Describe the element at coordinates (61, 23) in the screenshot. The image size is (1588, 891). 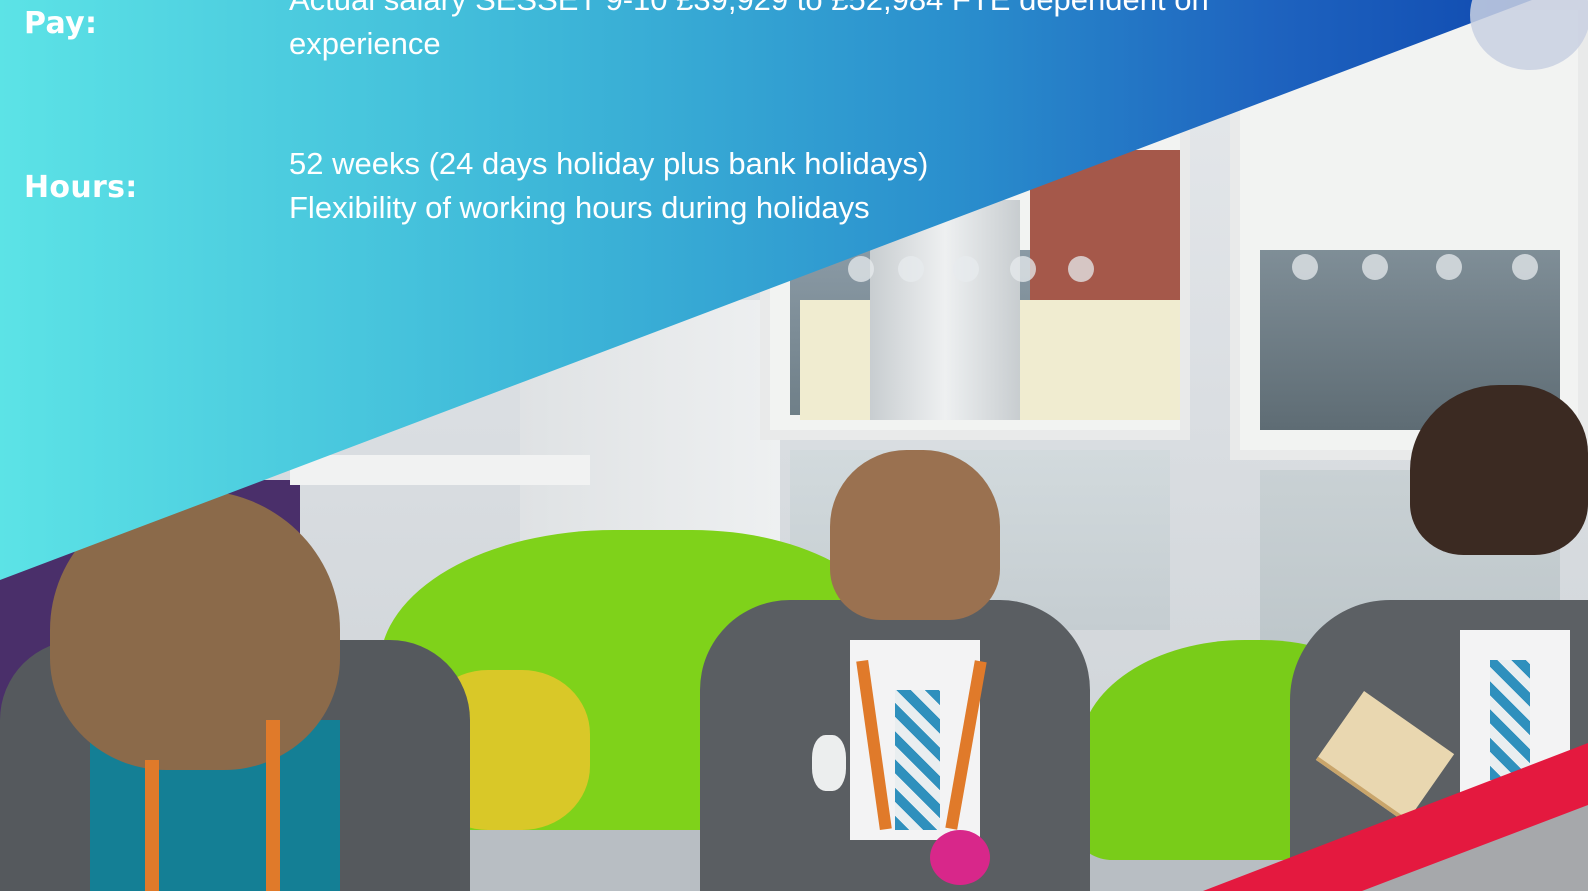
I see `pay-label: Pay:` at that location.